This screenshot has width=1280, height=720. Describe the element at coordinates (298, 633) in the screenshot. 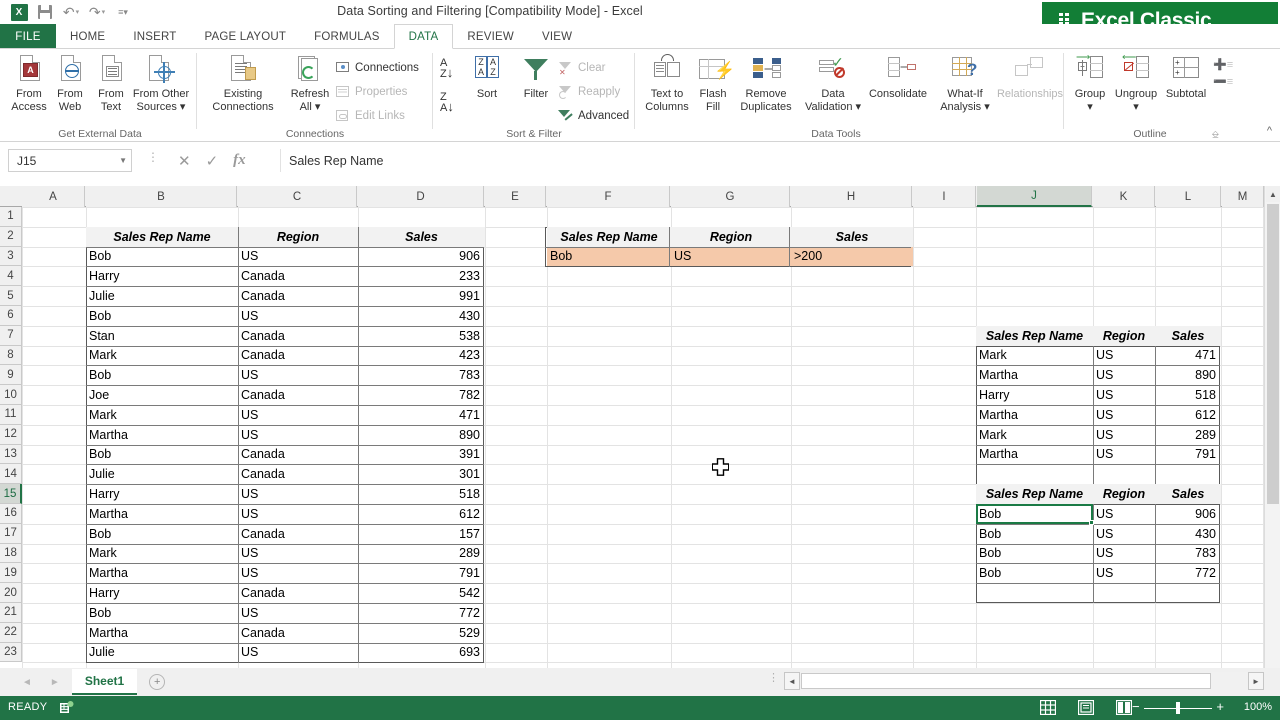

I see `source-cell-region-22: Canada` at that location.